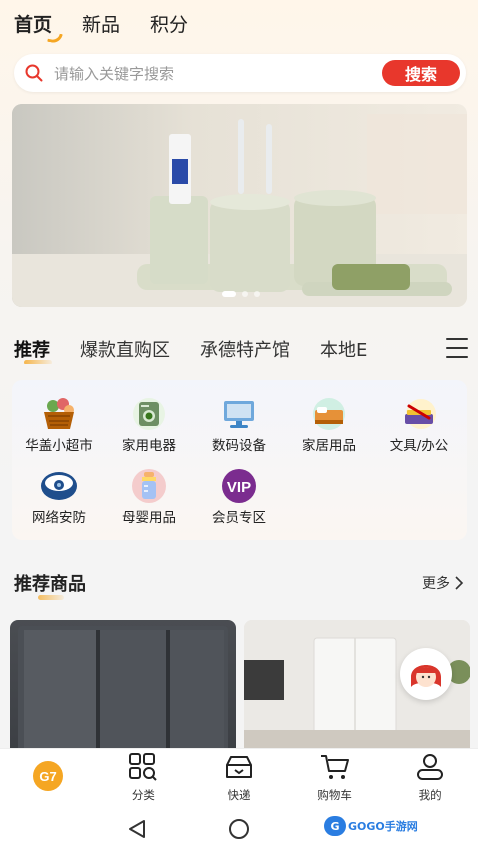  I want to click on watermark-logo: G GOGO手游网, so click(371, 826).